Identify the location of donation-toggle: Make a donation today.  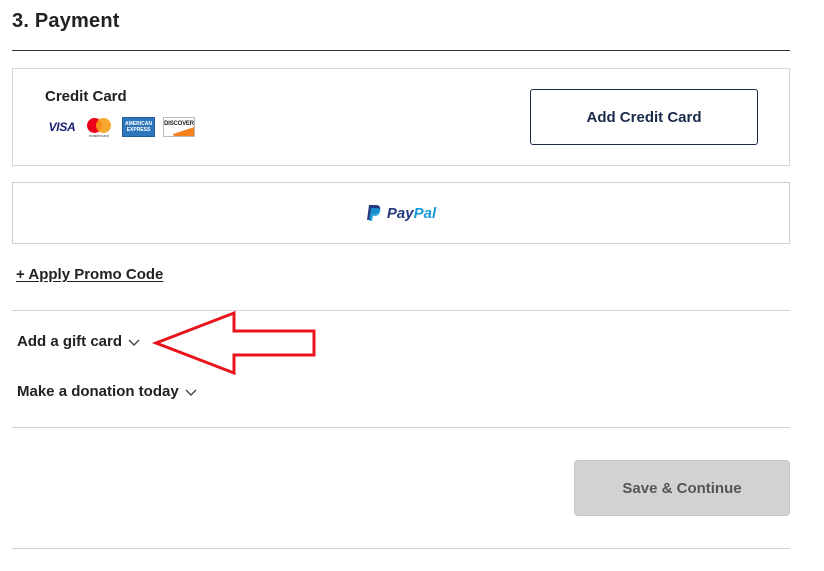
(107, 391).